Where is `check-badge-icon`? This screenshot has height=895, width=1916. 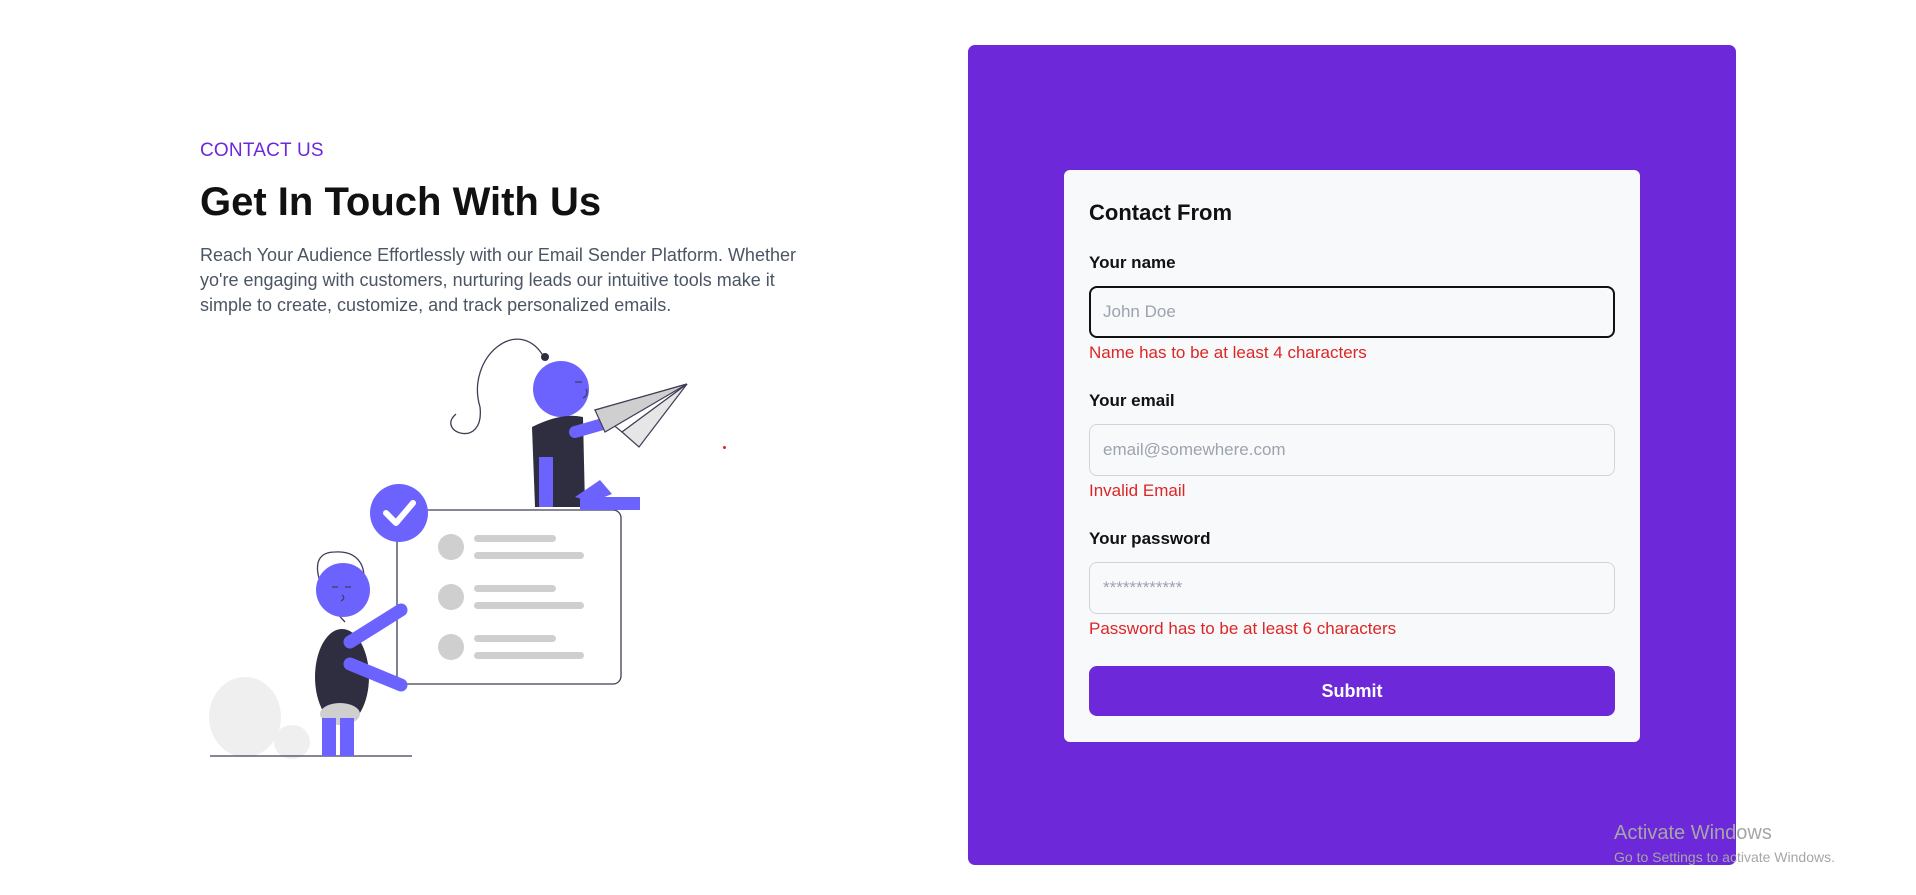 check-badge-icon is located at coordinates (399, 513).